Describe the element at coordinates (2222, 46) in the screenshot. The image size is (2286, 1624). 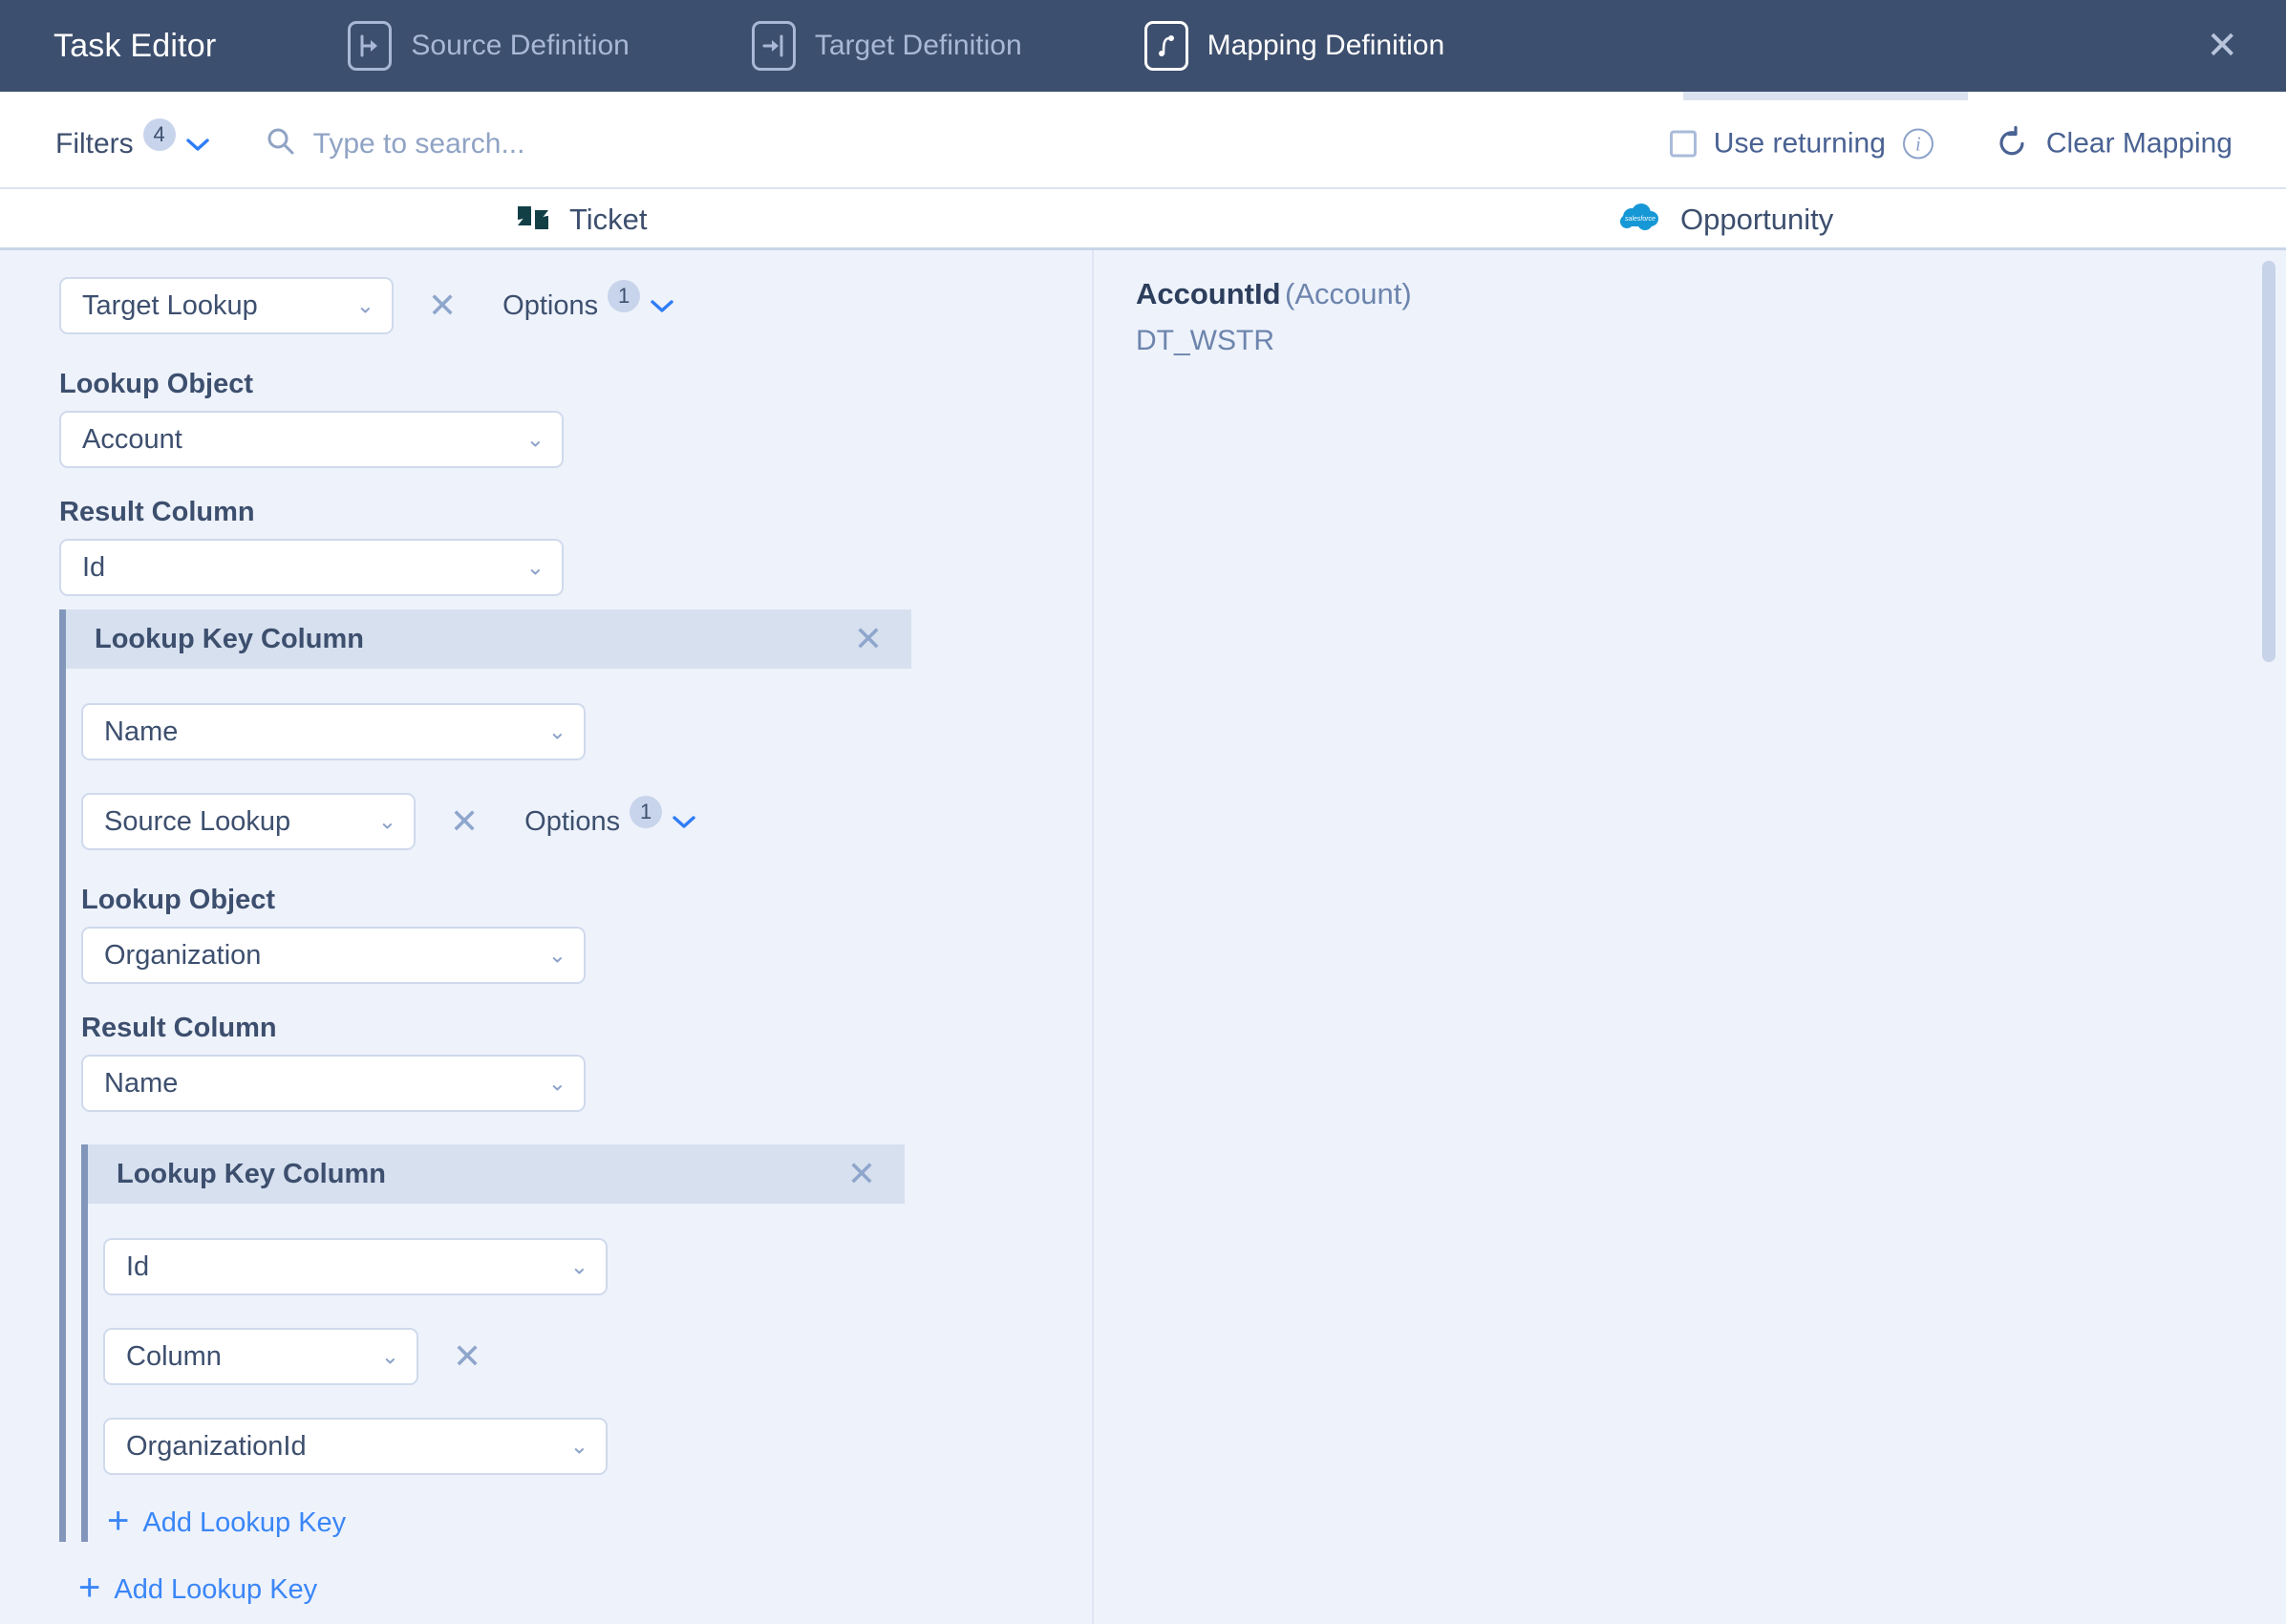
I see `close-icon: ✕` at that location.